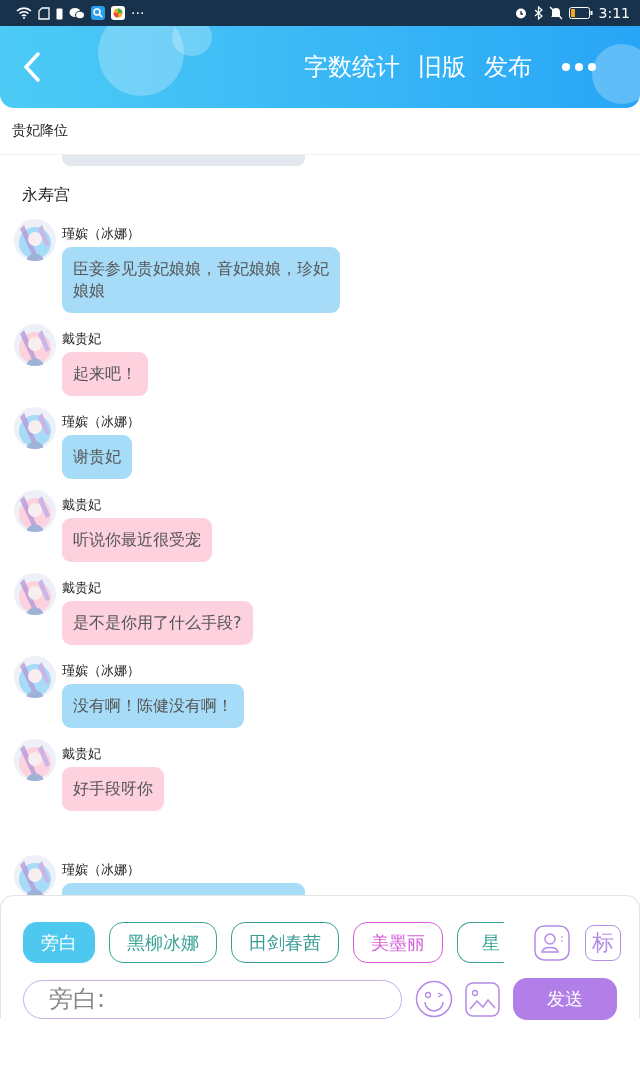 This screenshot has width=640, height=1066. I want to click on battery-level-icon, so click(580, 13).